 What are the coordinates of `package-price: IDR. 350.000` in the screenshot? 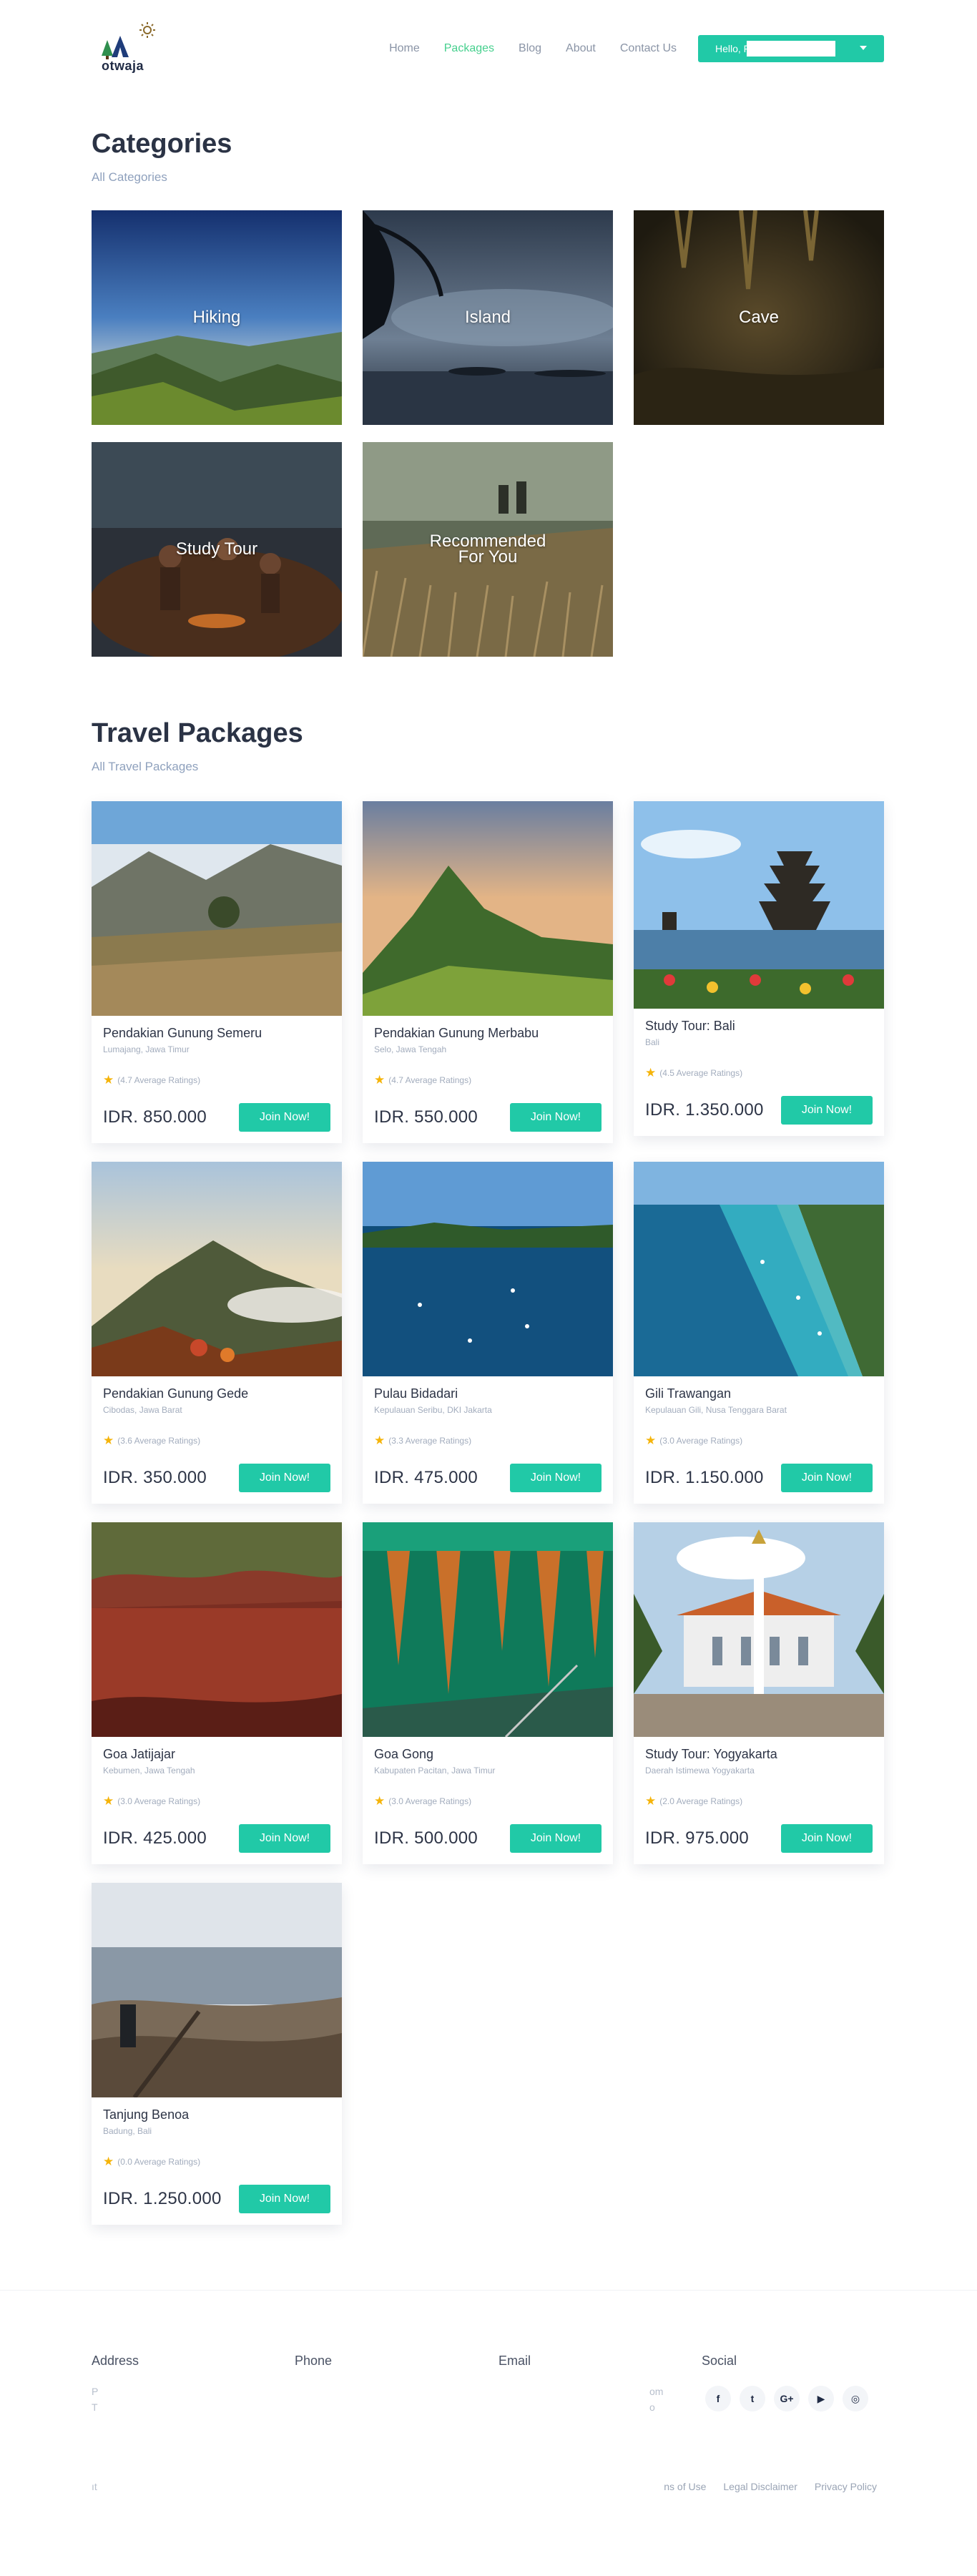 It's located at (155, 1477).